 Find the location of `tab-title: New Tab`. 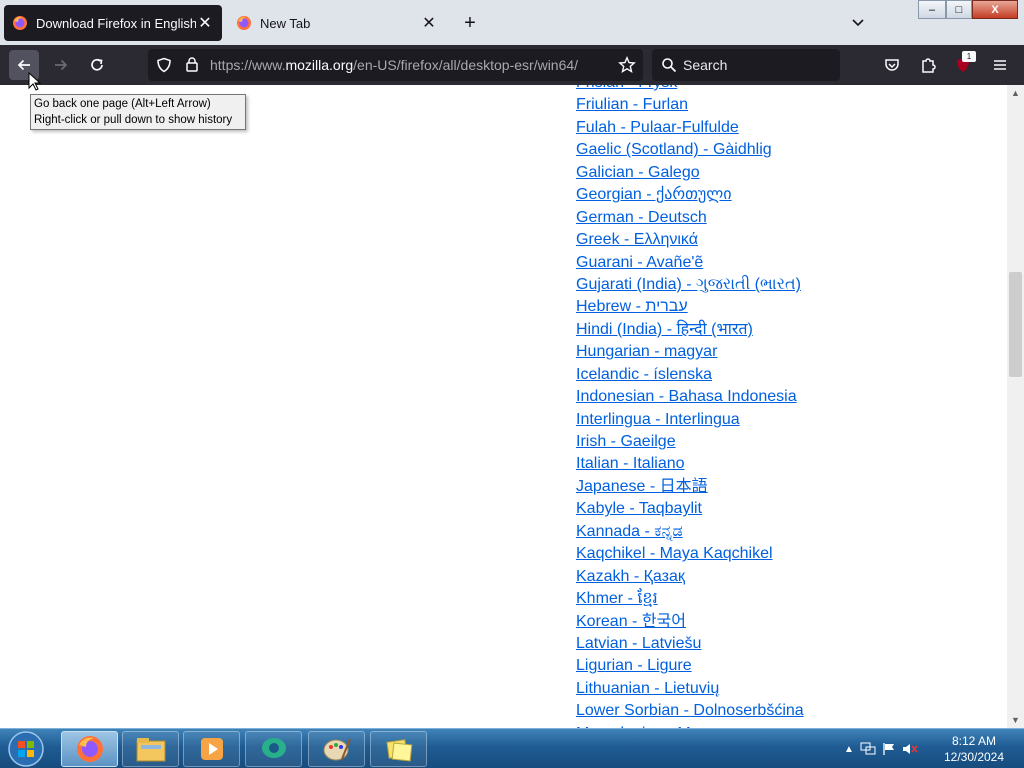

tab-title: New Tab is located at coordinates (285, 23).